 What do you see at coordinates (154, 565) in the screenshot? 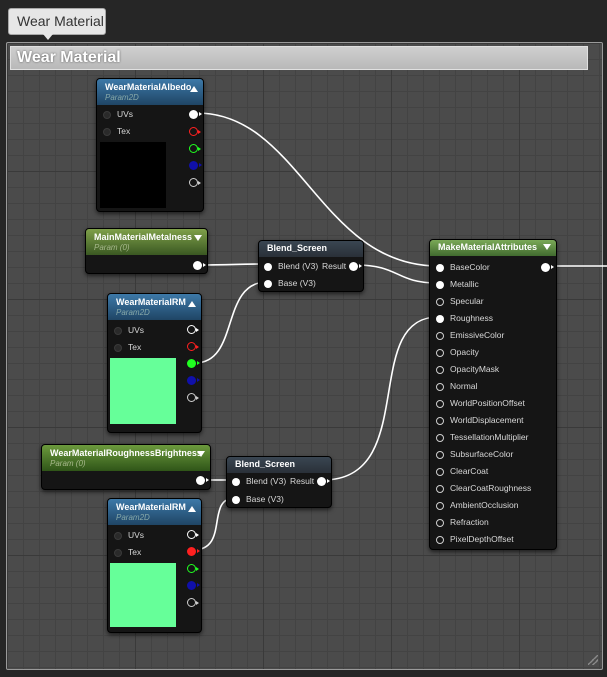
I see `node-wear-material-rm-2: WearMaterialRM Param2D UVs Tex` at bounding box center [154, 565].